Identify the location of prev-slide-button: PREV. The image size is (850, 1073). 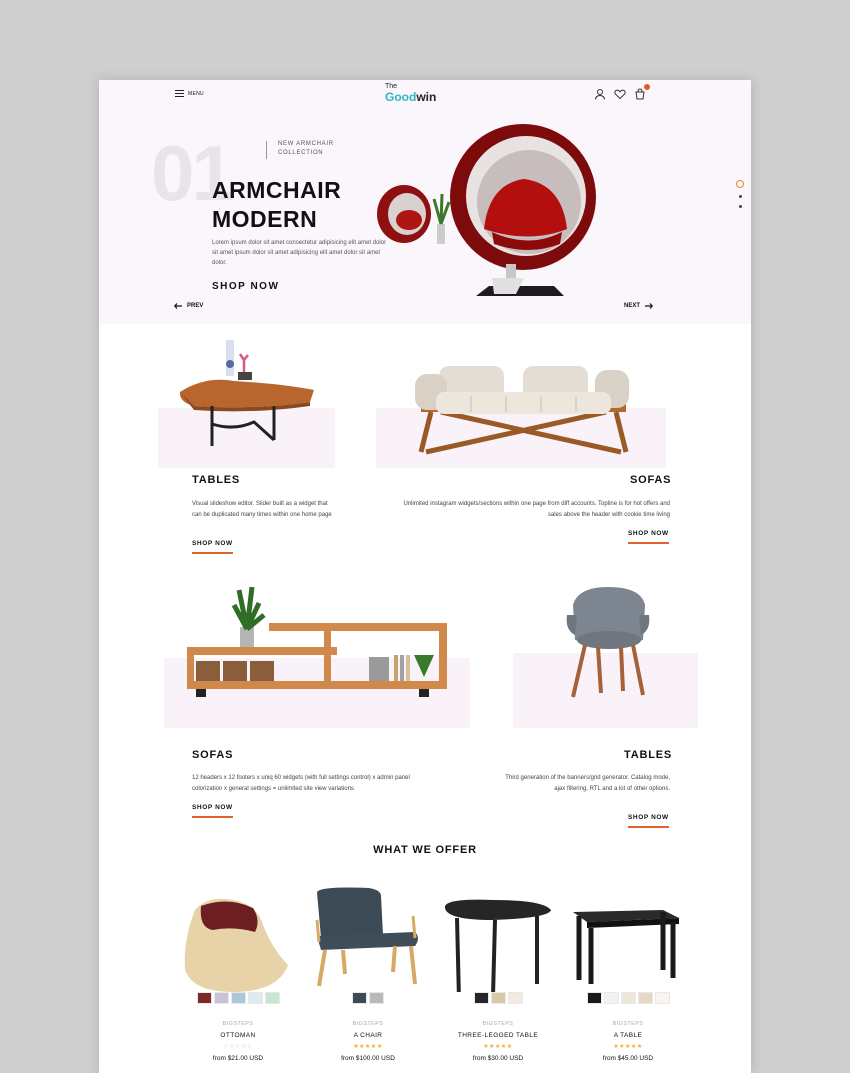
(188, 306).